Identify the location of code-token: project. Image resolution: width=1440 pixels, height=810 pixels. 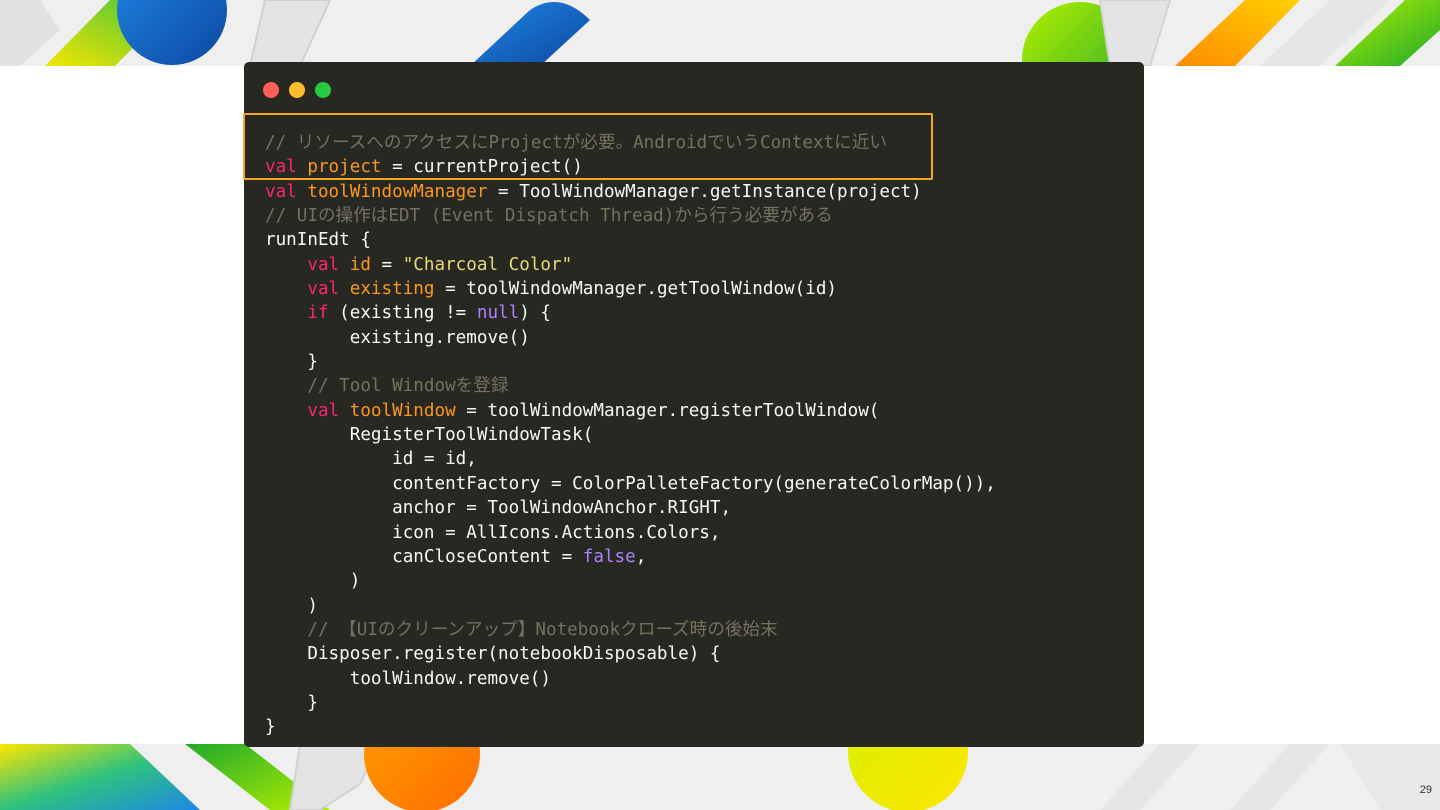
(344, 167).